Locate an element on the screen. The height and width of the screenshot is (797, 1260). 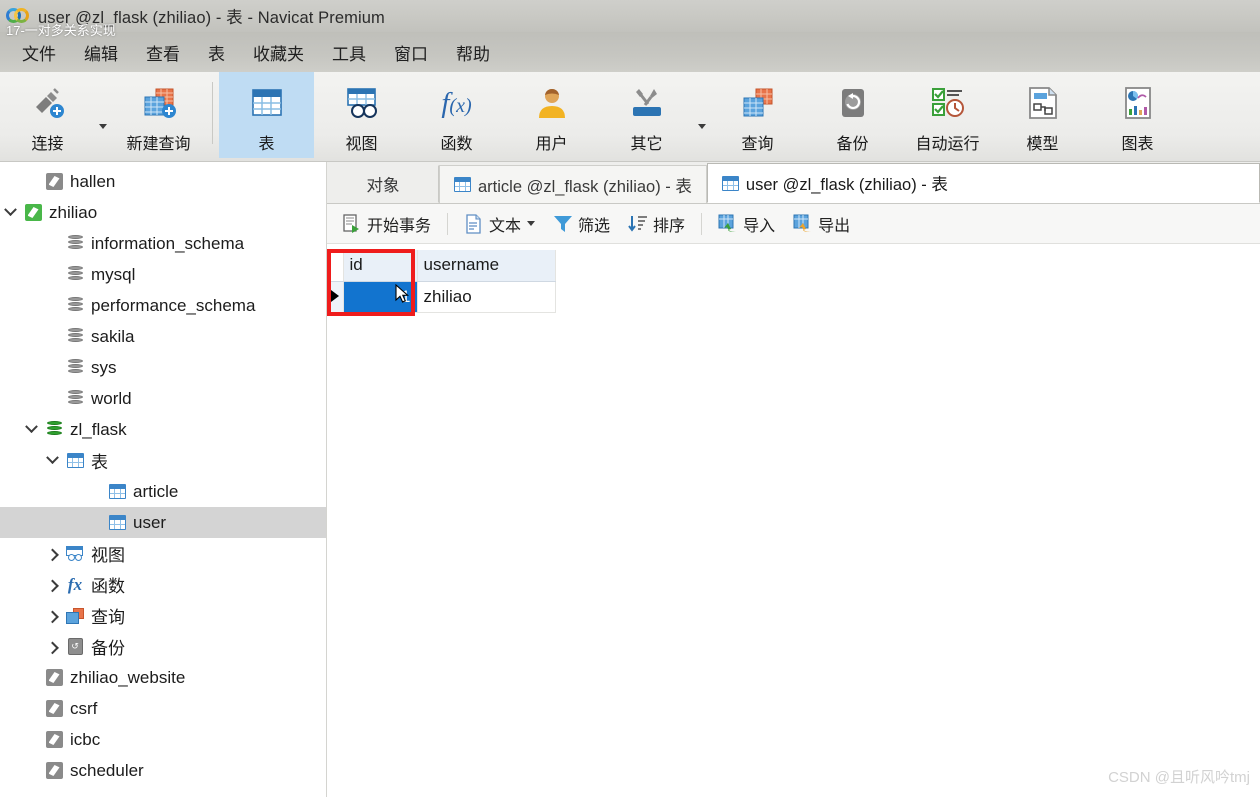
tree-item-article: article is located at coordinates (163, 491).